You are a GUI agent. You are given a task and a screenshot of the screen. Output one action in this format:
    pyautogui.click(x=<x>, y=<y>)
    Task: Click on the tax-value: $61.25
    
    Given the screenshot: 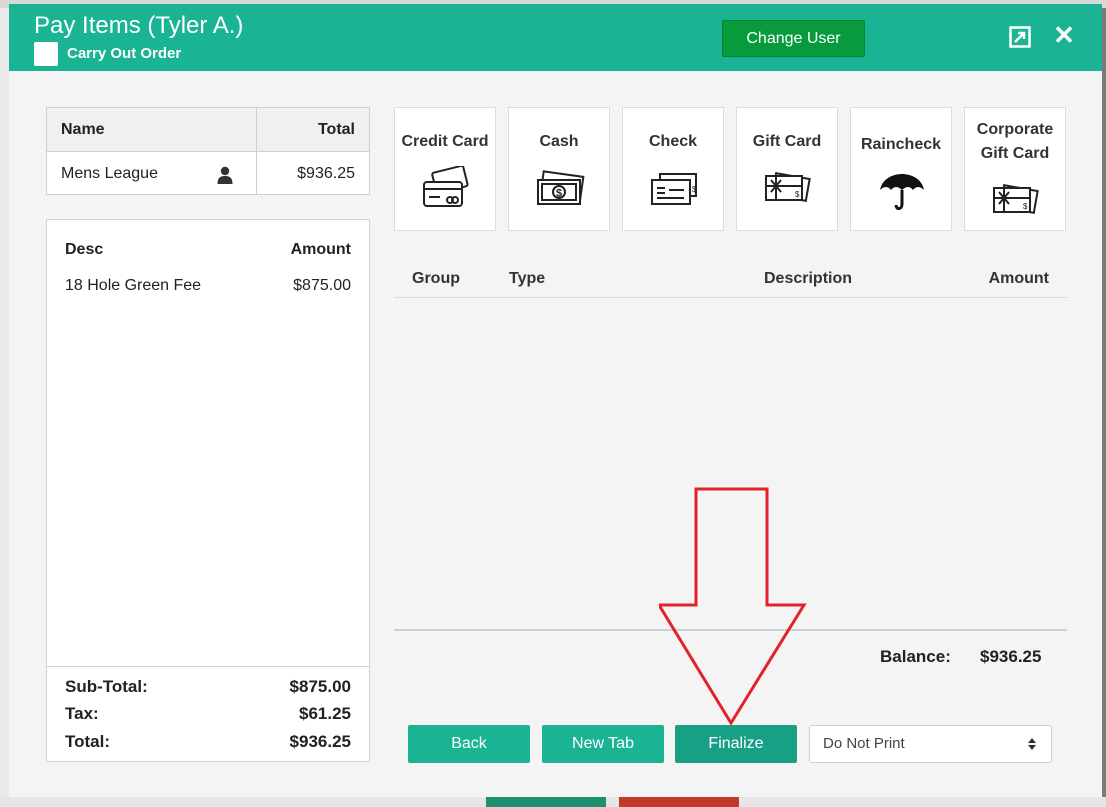 What is the action you would take?
    pyautogui.click(x=325, y=713)
    